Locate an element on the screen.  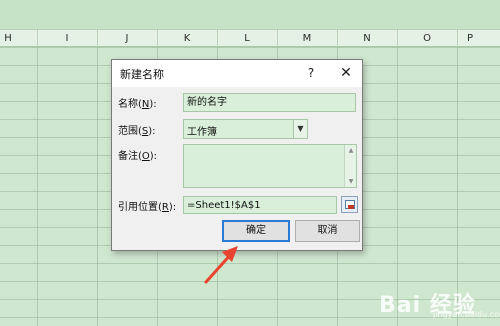
refers-to-input: =Sheet1!$A$1 is located at coordinates (260, 205).